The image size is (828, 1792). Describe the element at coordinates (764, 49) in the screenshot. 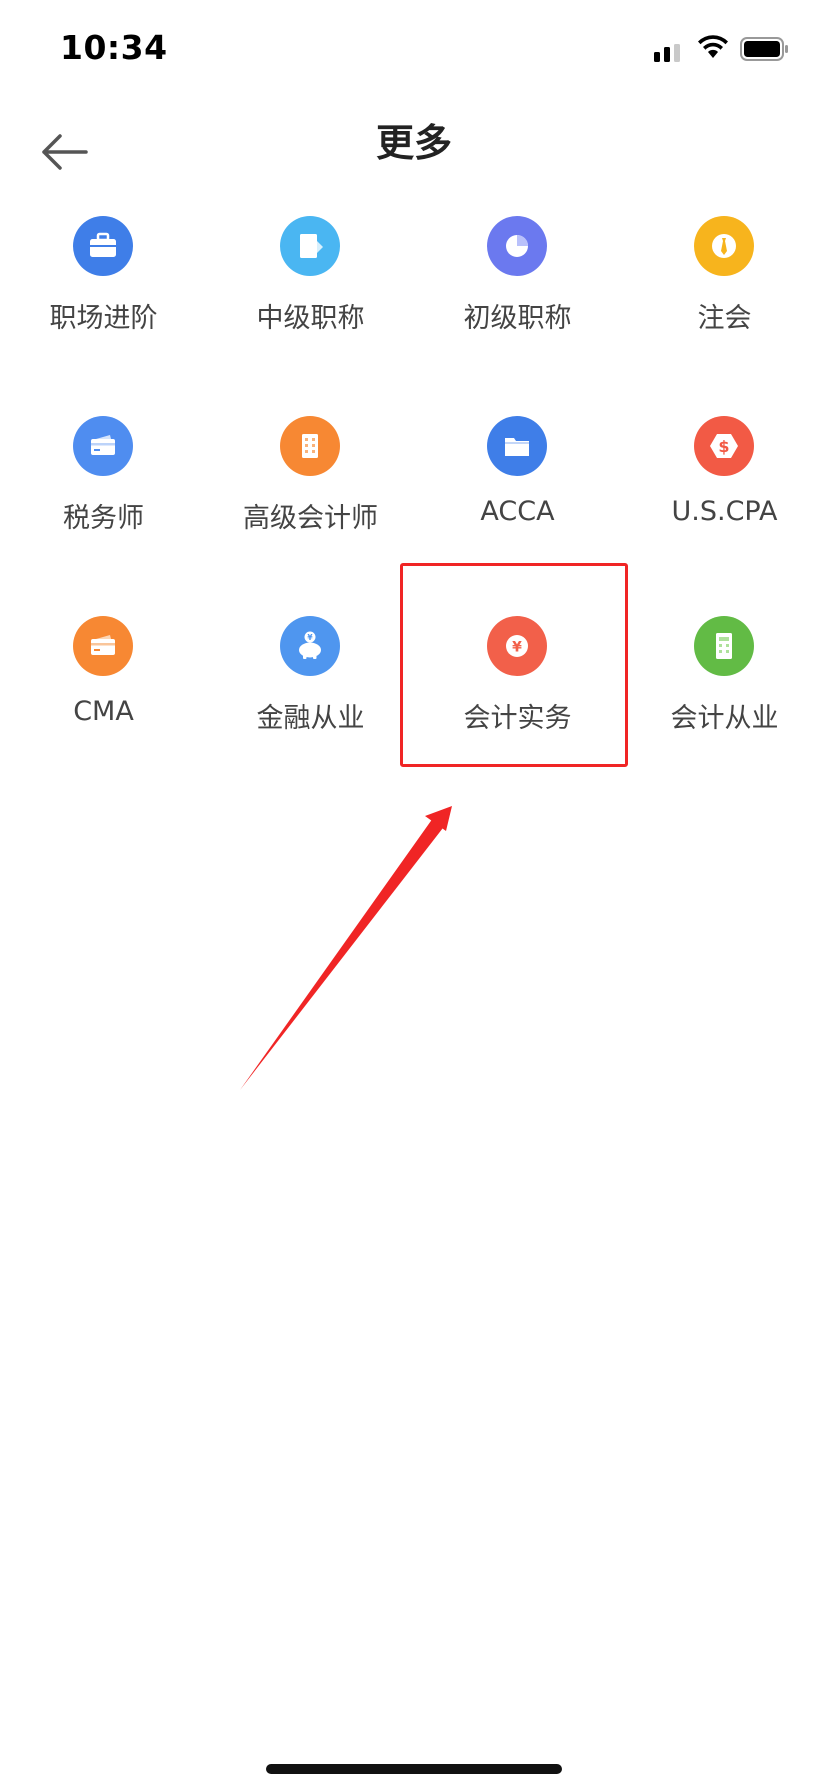

I see `battery-icon` at that location.